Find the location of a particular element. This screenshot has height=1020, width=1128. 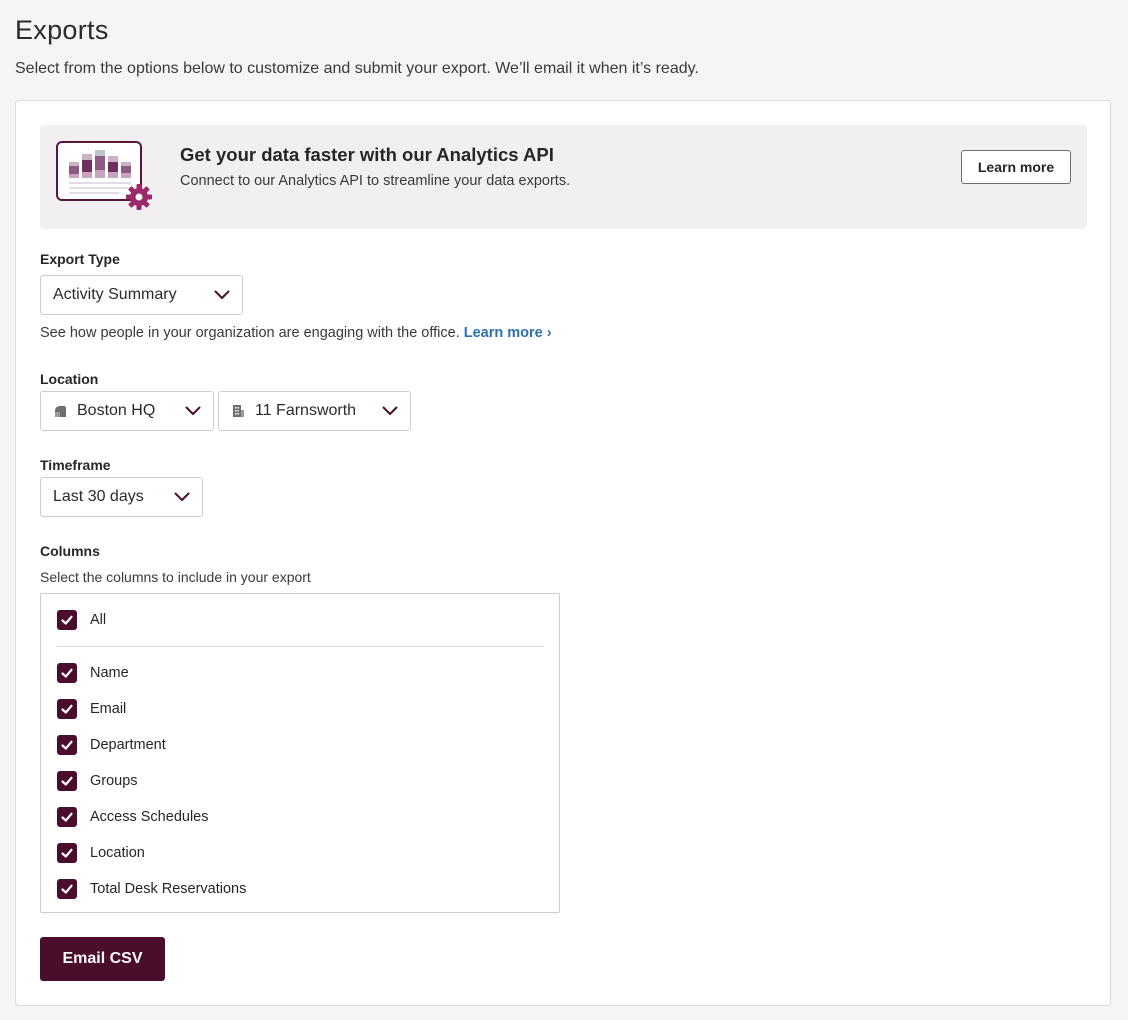

checkbox-groups: Groups is located at coordinates (97, 781).